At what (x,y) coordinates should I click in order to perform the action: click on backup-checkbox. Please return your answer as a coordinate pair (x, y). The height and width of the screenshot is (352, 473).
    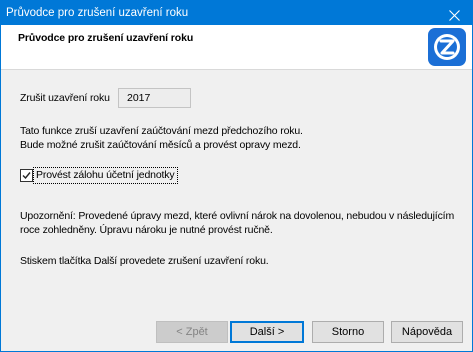
    Looking at the image, I should click on (26, 175).